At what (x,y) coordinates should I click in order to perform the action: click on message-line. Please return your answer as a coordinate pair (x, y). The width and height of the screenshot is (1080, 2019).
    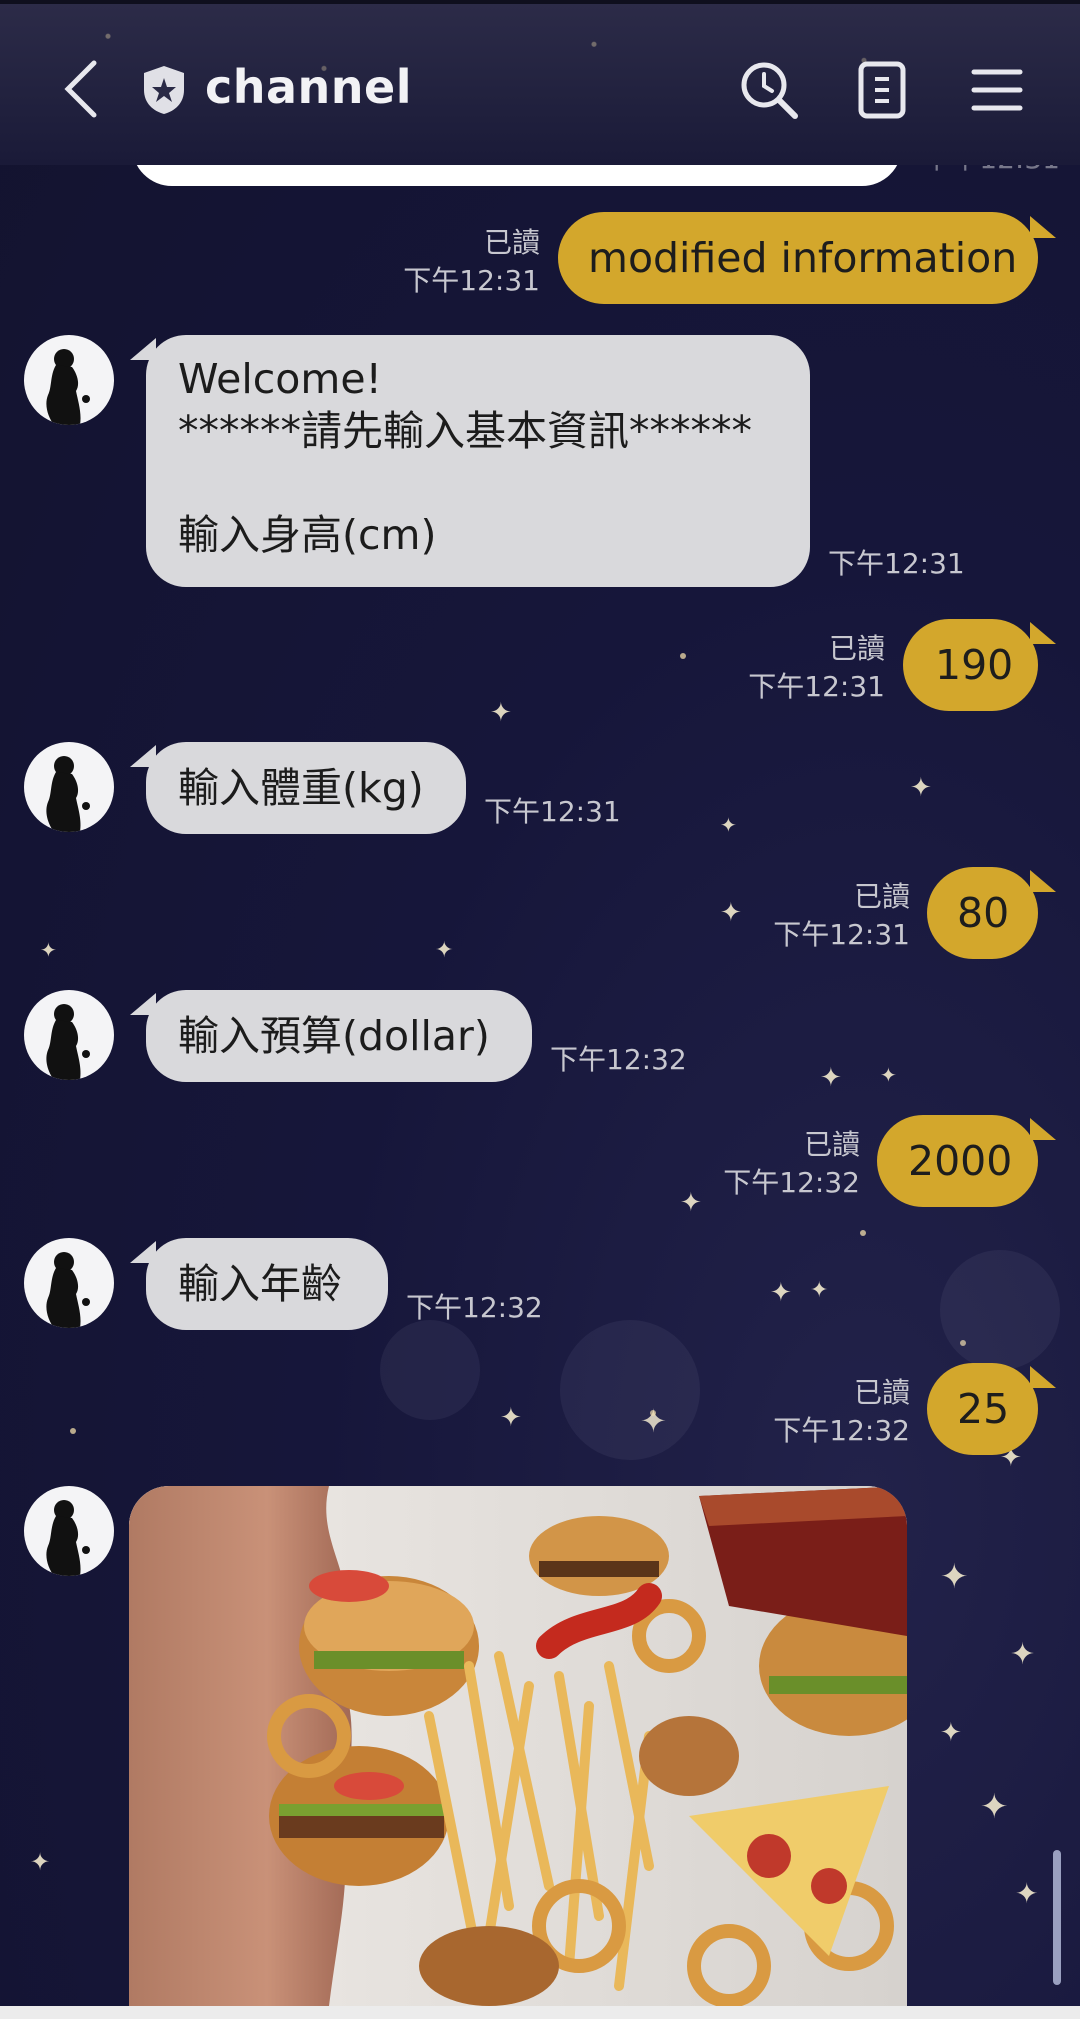
    Looking at the image, I should click on (494, 483).